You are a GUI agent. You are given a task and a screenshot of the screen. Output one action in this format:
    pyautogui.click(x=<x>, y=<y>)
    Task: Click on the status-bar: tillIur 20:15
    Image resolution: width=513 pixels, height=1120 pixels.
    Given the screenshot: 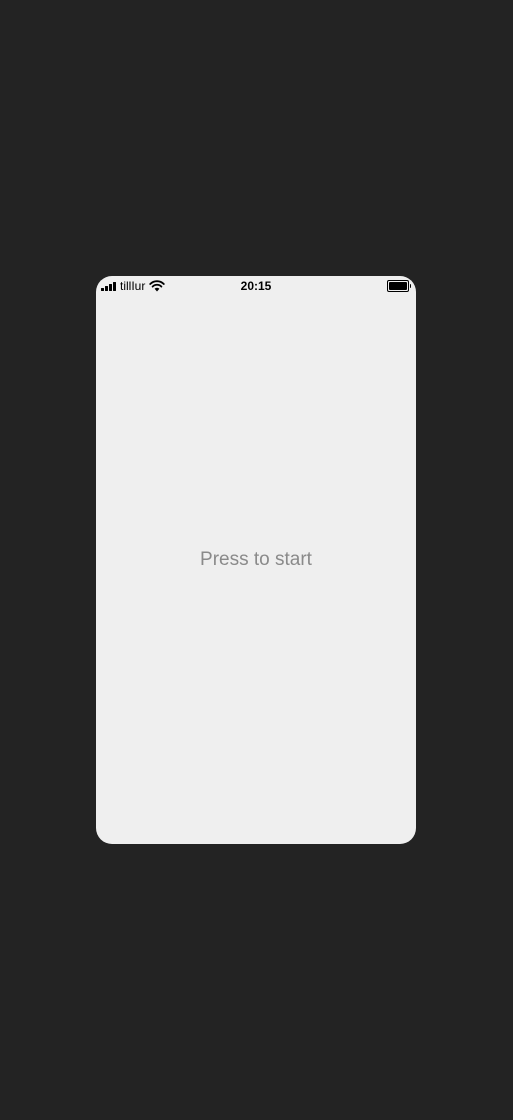 What is the action you would take?
    pyautogui.click(x=256, y=286)
    